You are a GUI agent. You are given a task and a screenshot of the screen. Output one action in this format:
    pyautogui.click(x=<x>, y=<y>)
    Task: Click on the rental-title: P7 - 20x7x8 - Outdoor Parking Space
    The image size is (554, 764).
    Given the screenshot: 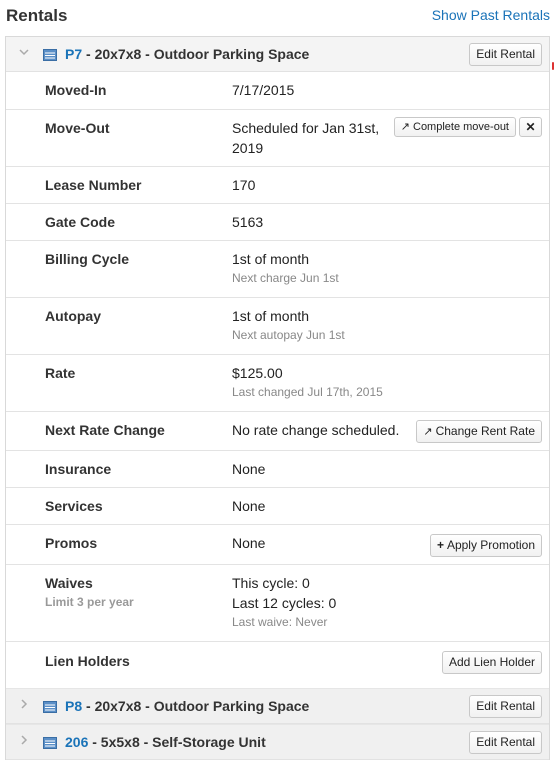 What is the action you would take?
    pyautogui.click(x=187, y=54)
    